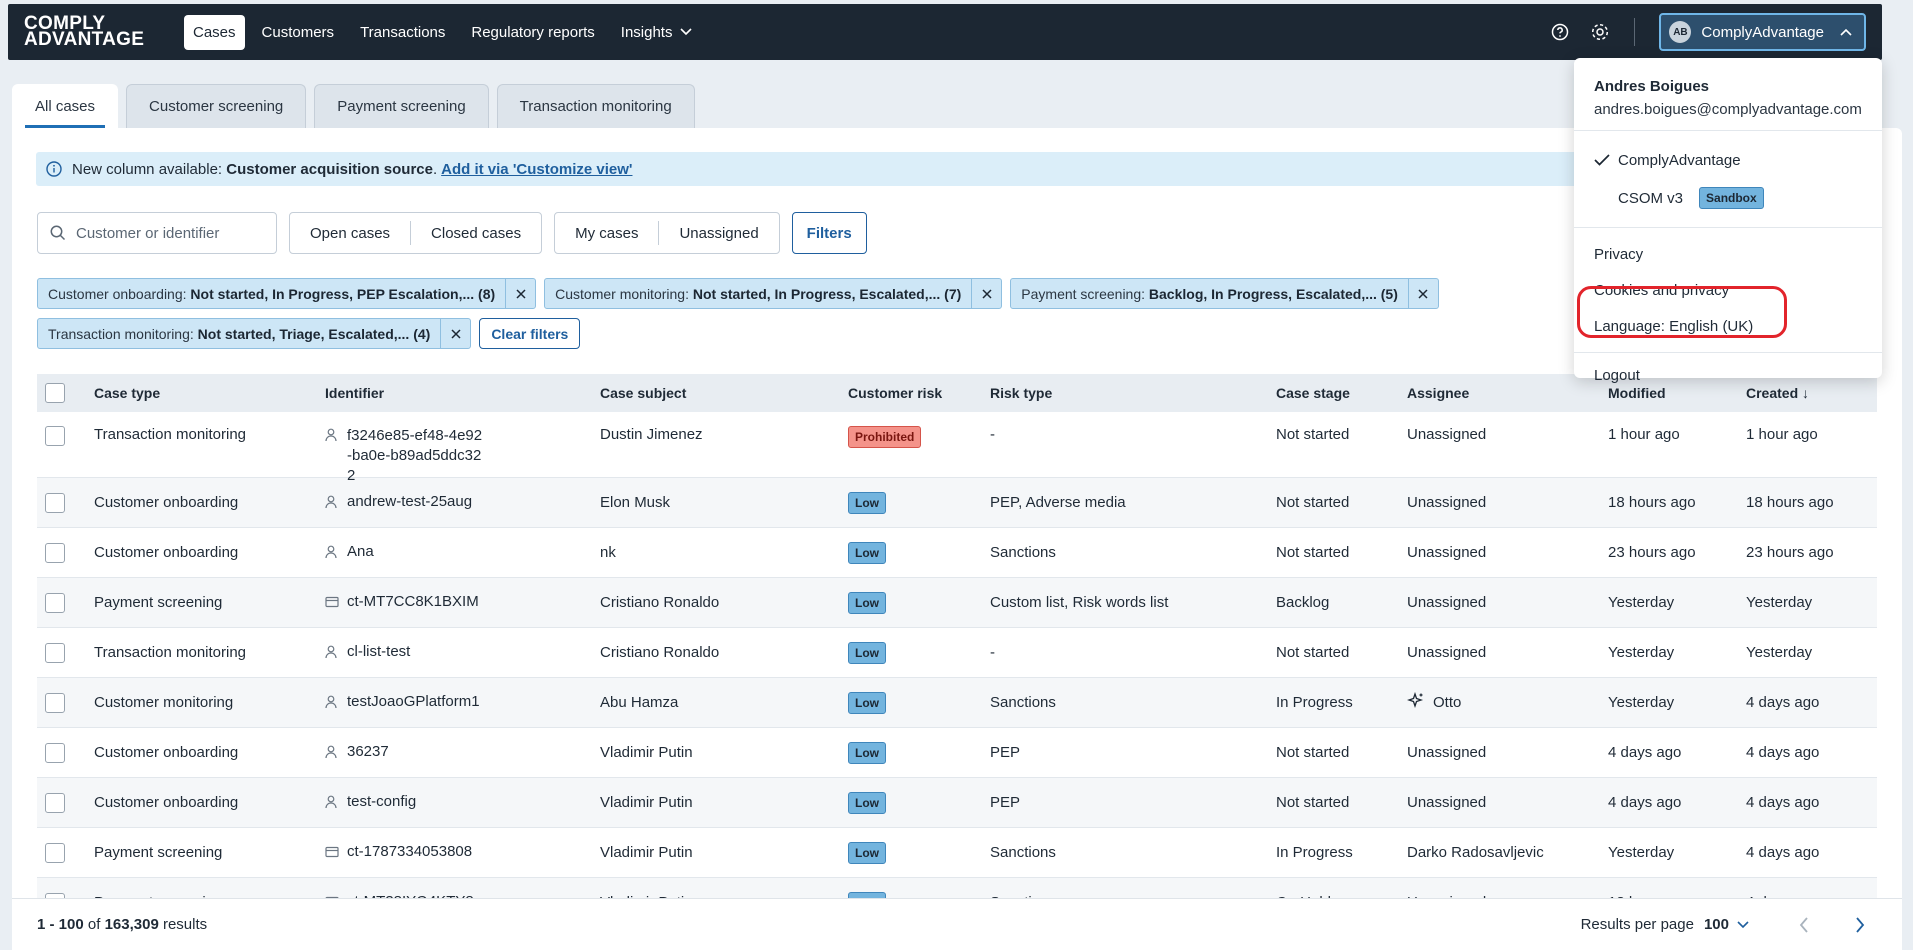 Image resolution: width=1913 pixels, height=950 pixels. What do you see at coordinates (298, 32) in the screenshot?
I see `nav-customers: Customers` at bounding box center [298, 32].